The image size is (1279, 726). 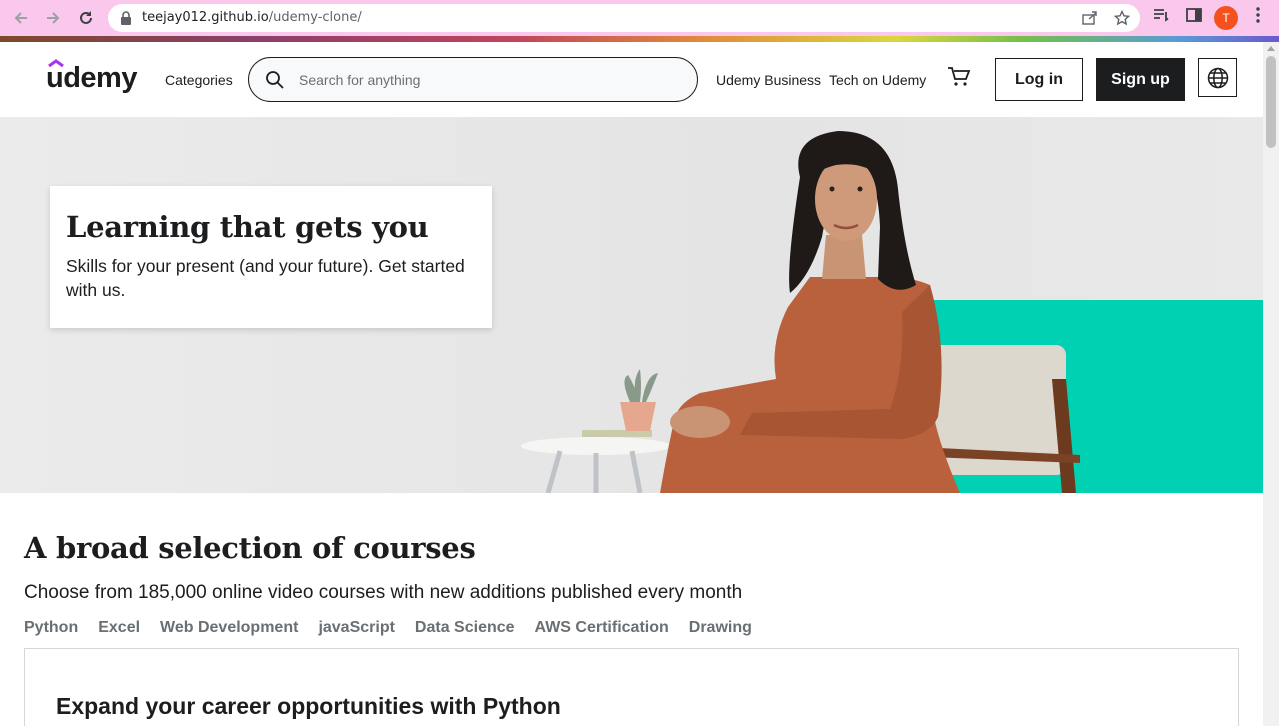 What do you see at coordinates (229, 630) in the screenshot?
I see `tab-web-development: Web Development` at bounding box center [229, 630].